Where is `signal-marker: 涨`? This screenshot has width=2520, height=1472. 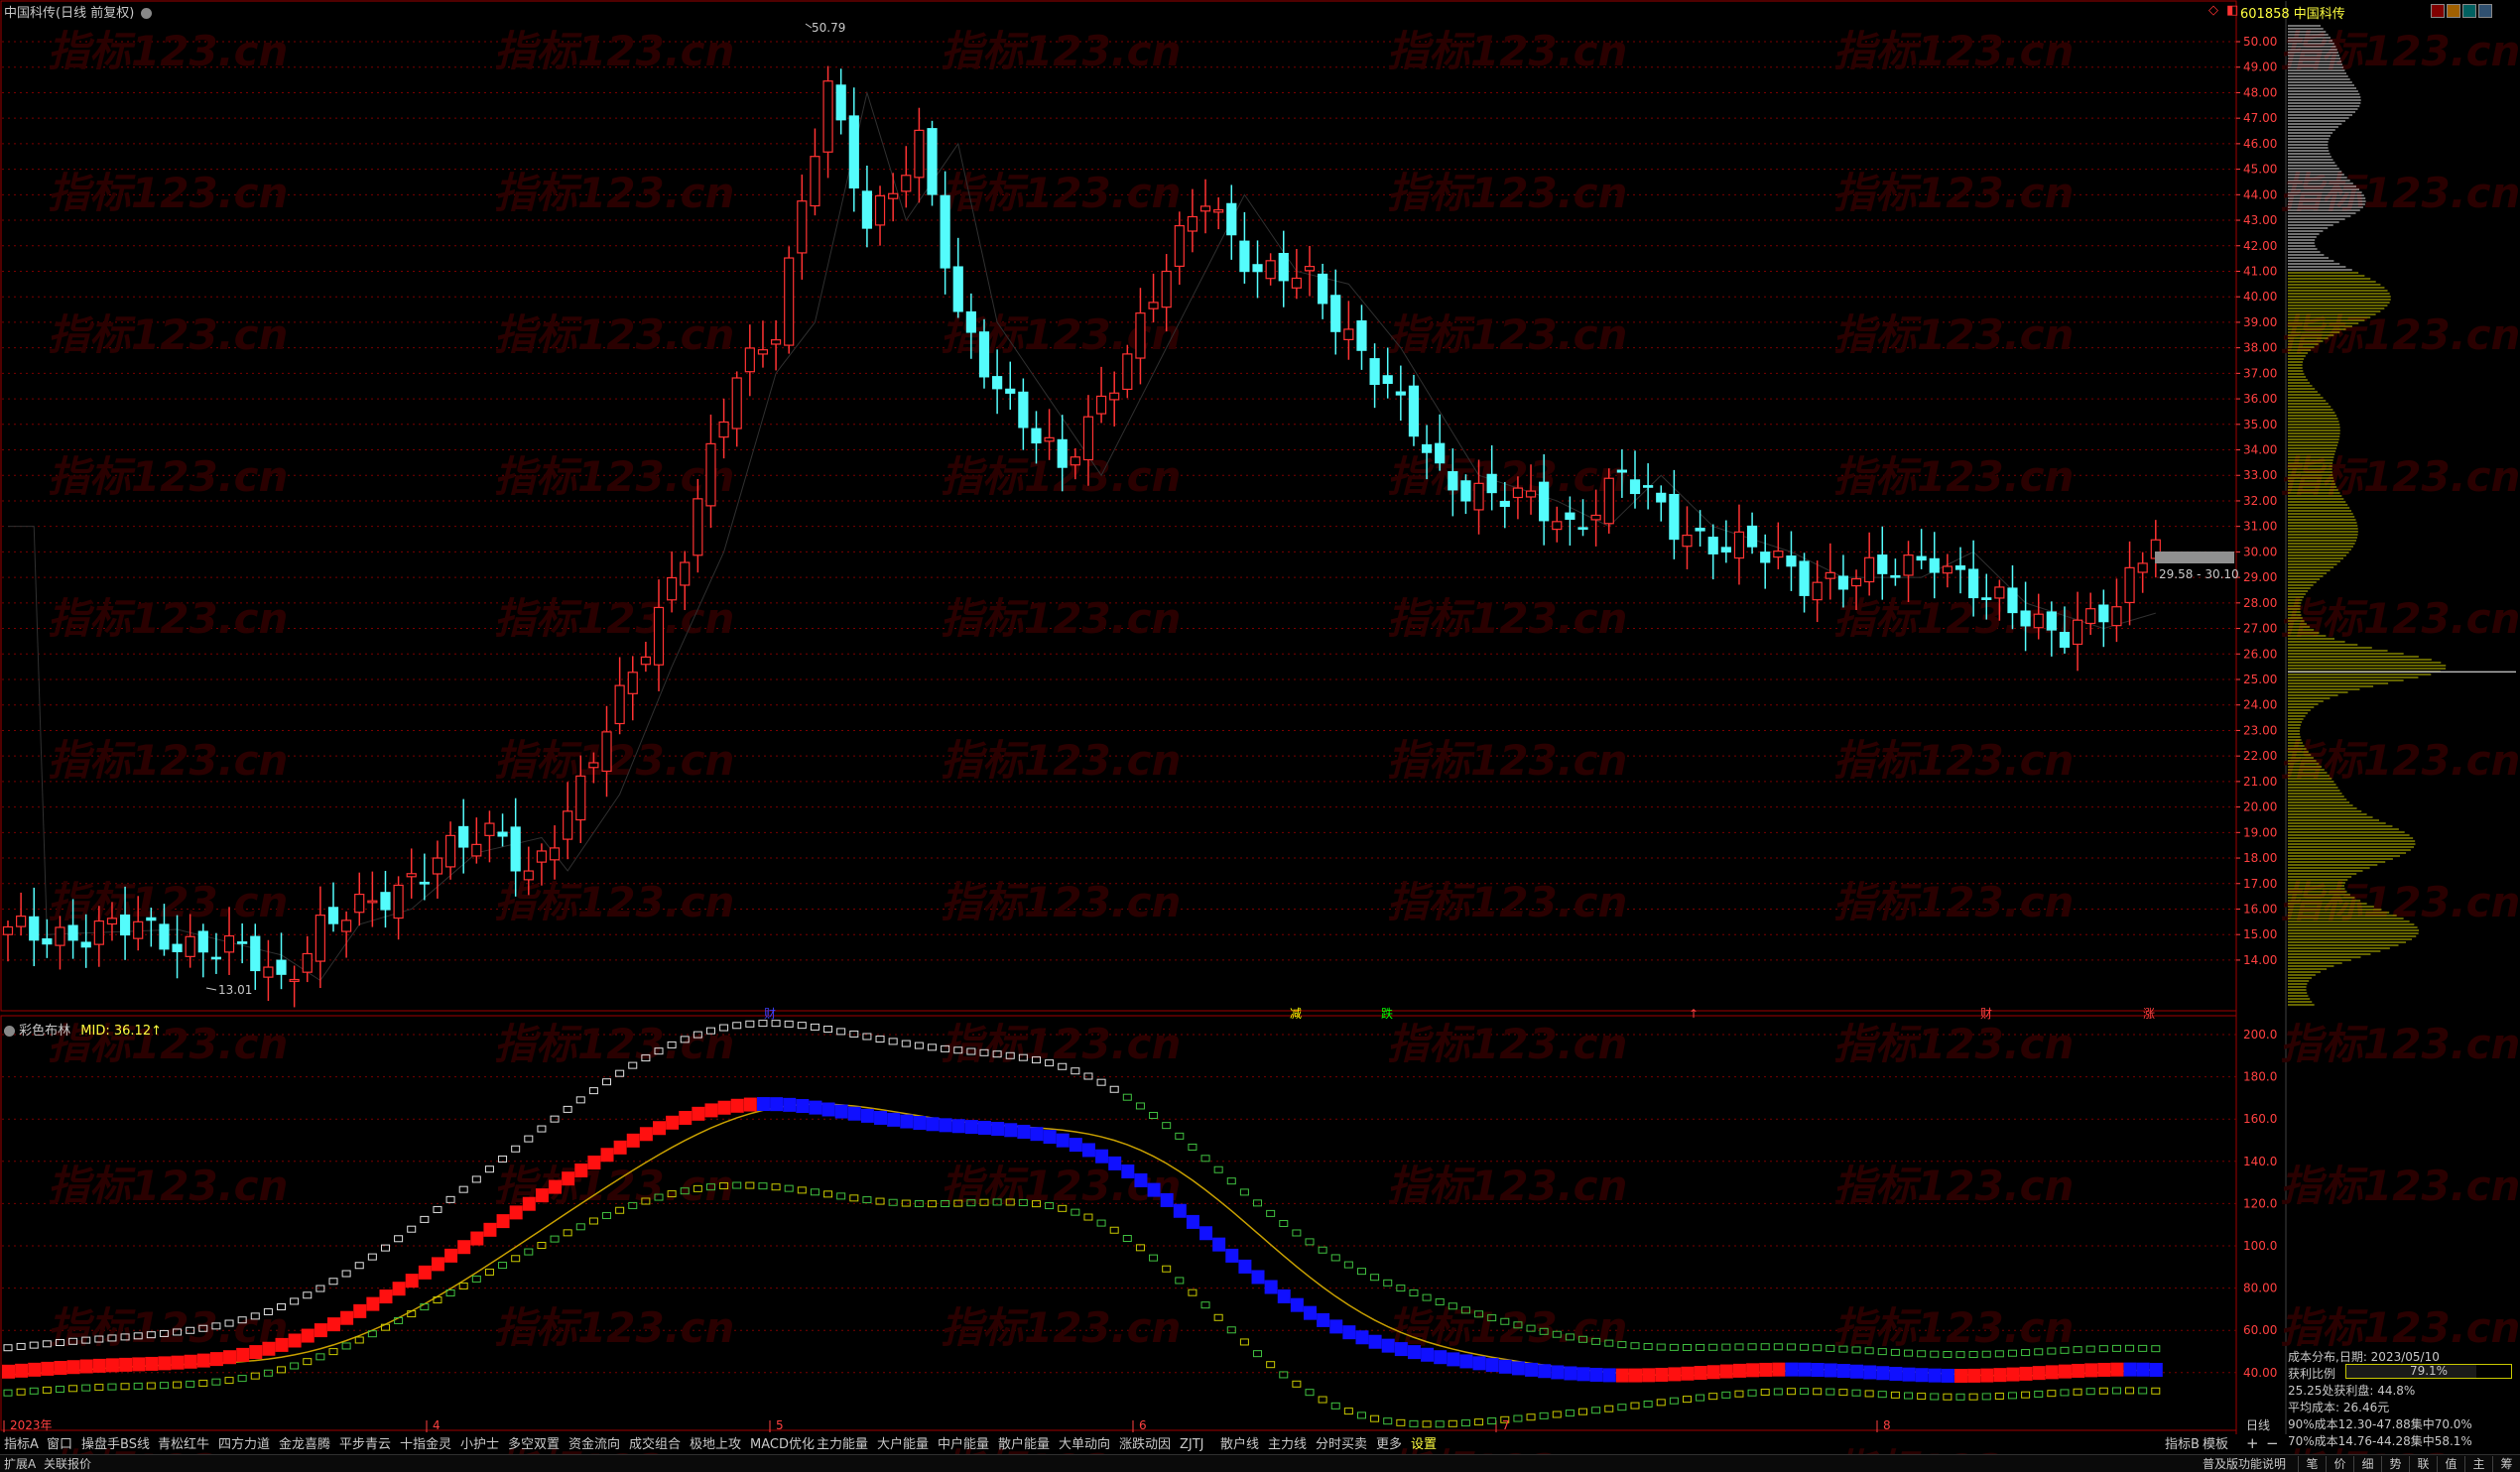 signal-marker: 涨 is located at coordinates (2149, 1013).